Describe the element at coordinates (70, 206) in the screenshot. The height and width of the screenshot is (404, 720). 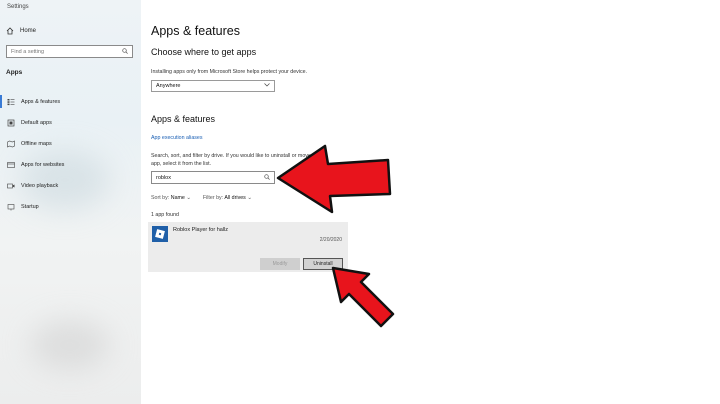
I see `sidebar-item-startup: Startup` at that location.